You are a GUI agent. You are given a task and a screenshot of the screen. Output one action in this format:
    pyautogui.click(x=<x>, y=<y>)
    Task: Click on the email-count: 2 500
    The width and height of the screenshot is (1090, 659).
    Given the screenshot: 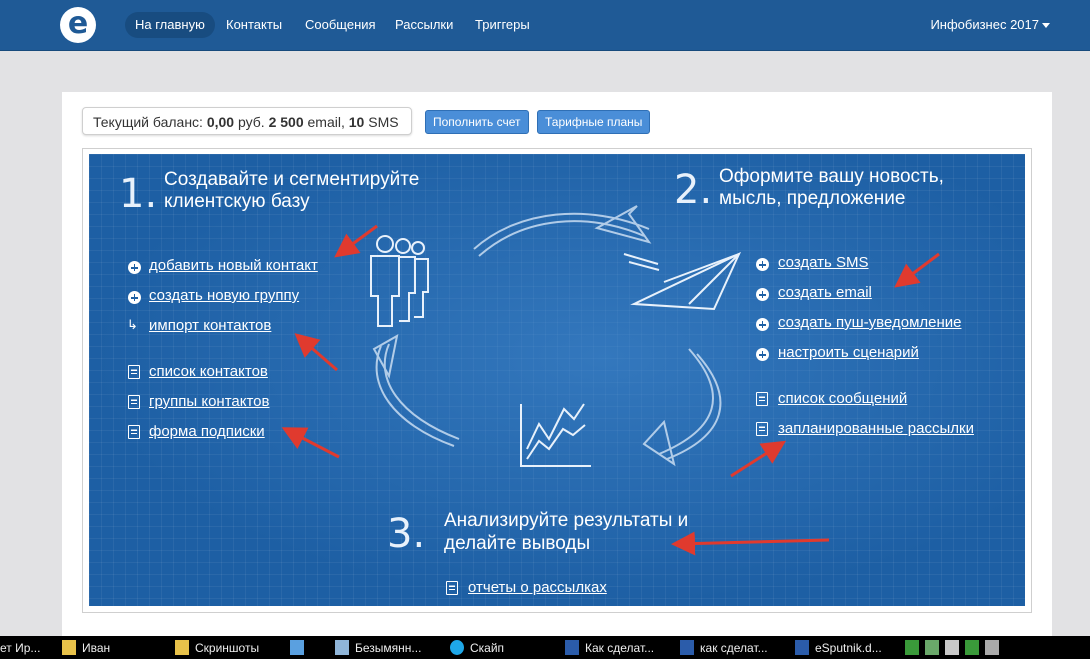 What is the action you would take?
    pyautogui.click(x=286, y=122)
    